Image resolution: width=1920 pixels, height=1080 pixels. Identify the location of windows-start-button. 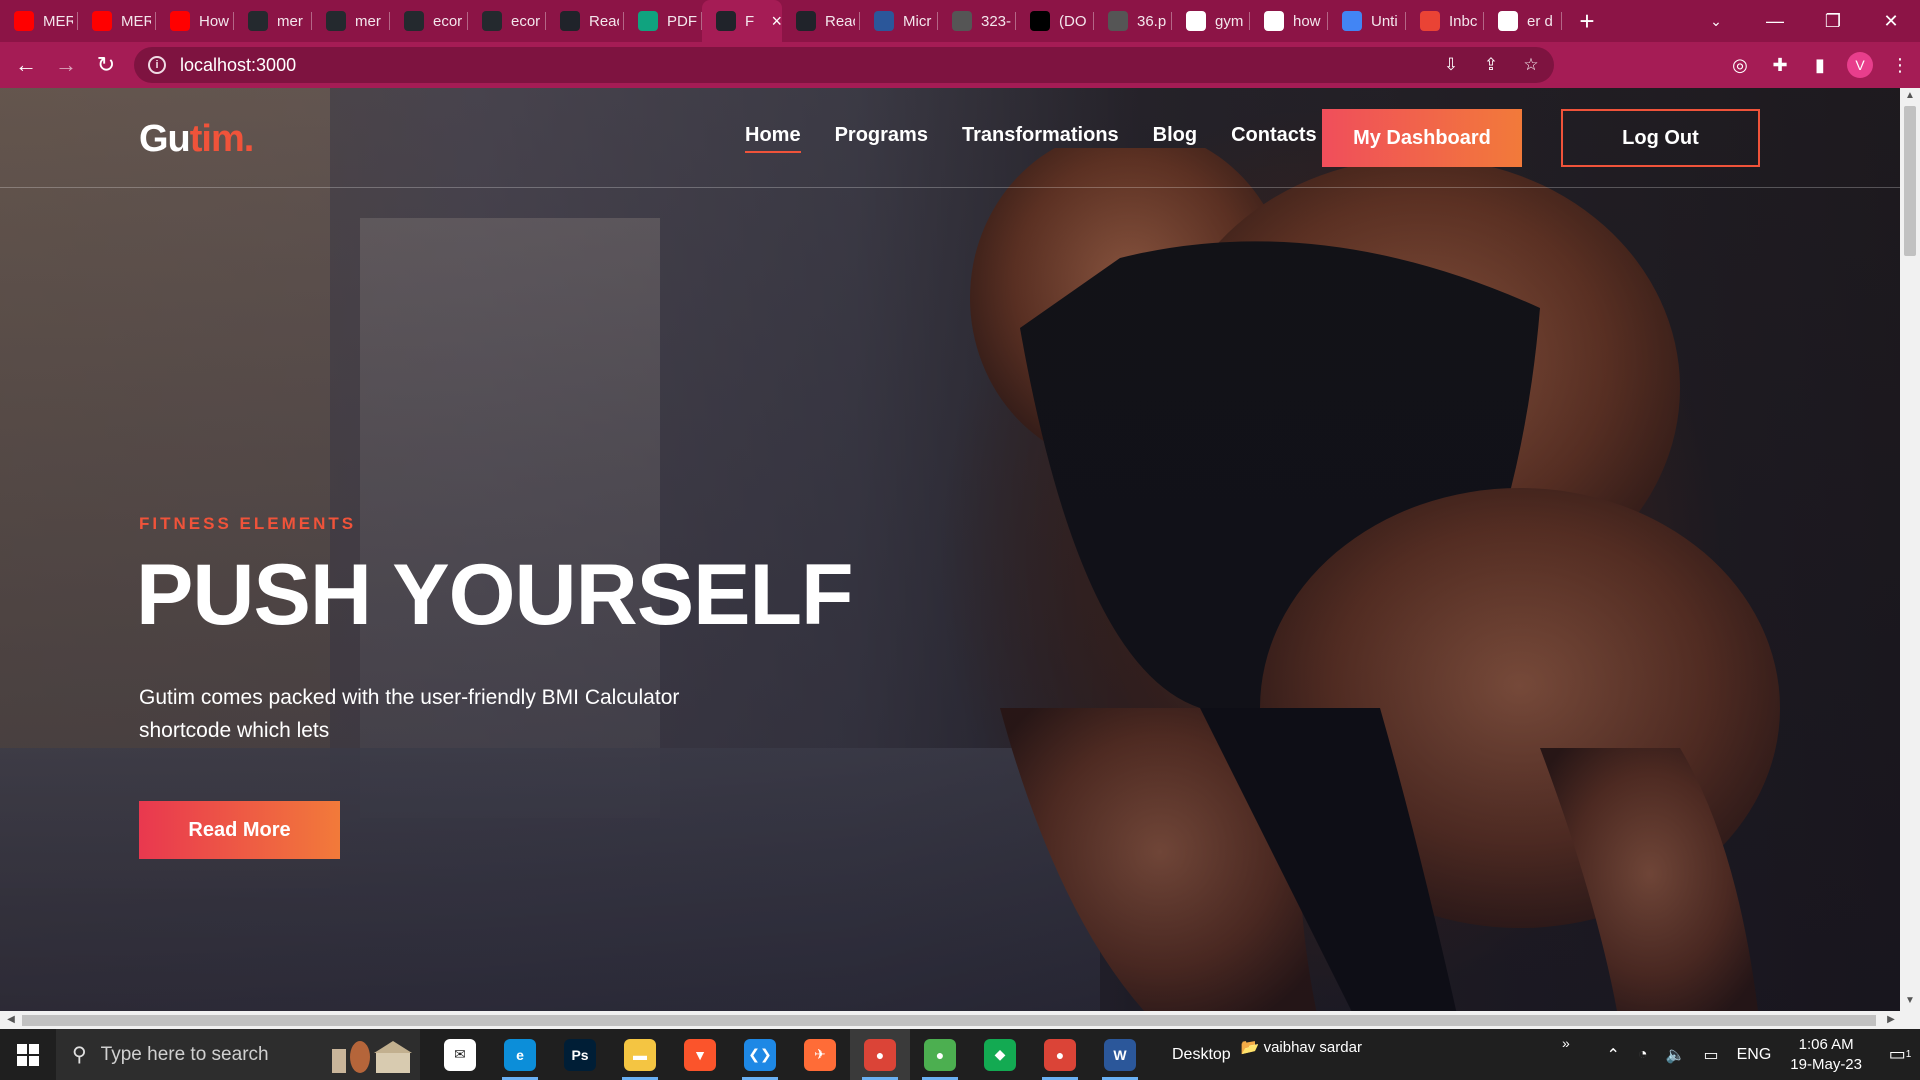
(28, 1054).